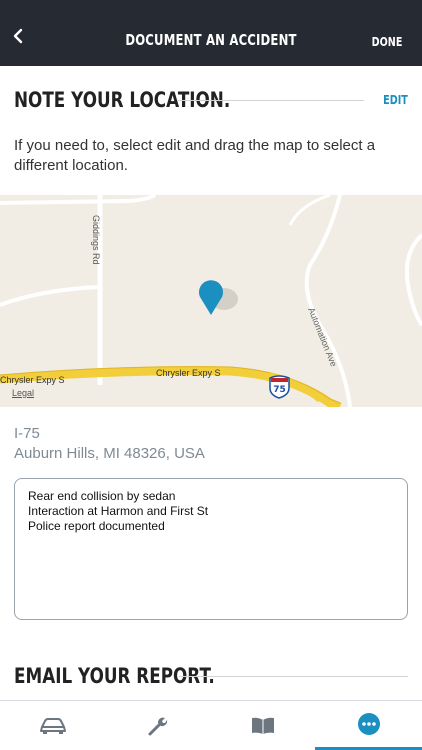 Image resolution: width=422 pixels, height=750 pixels. Describe the element at coordinates (27, 433) in the screenshot. I see `address-line-1: I-75` at that location.